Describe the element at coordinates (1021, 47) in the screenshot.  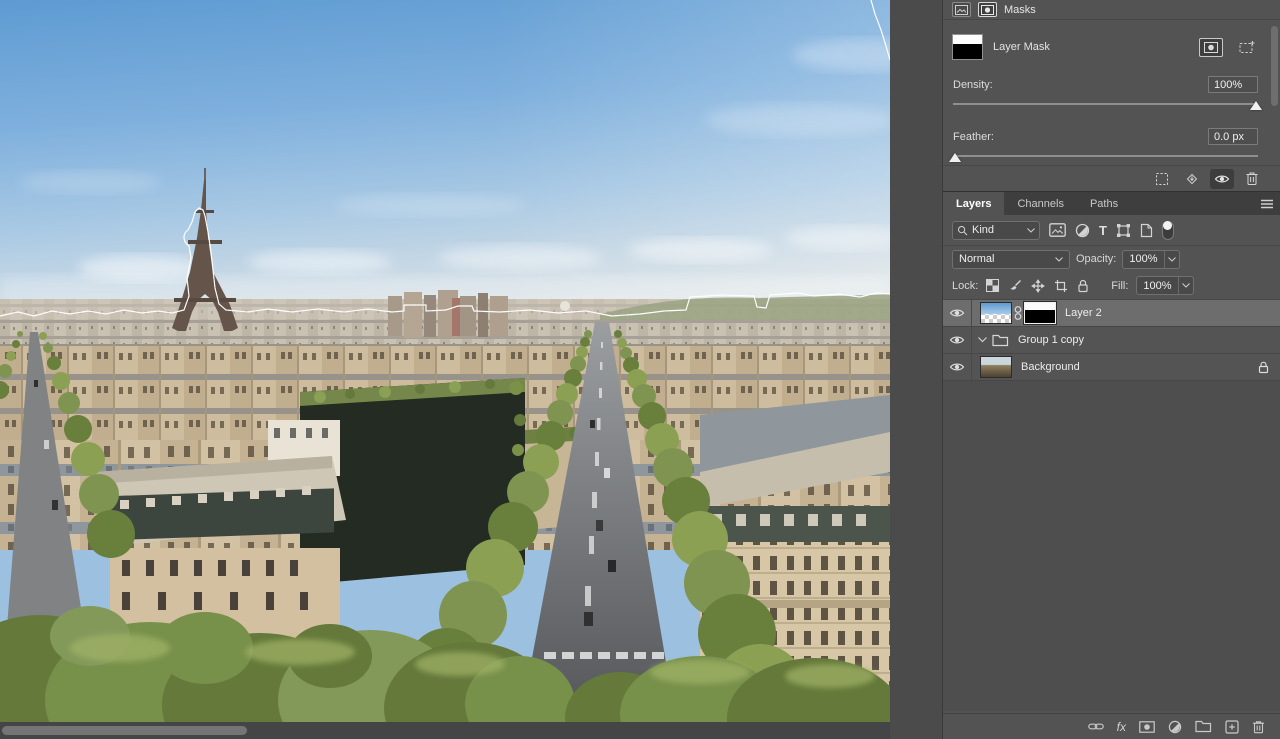
I see `layer-mask-label: Layer Mask` at that location.